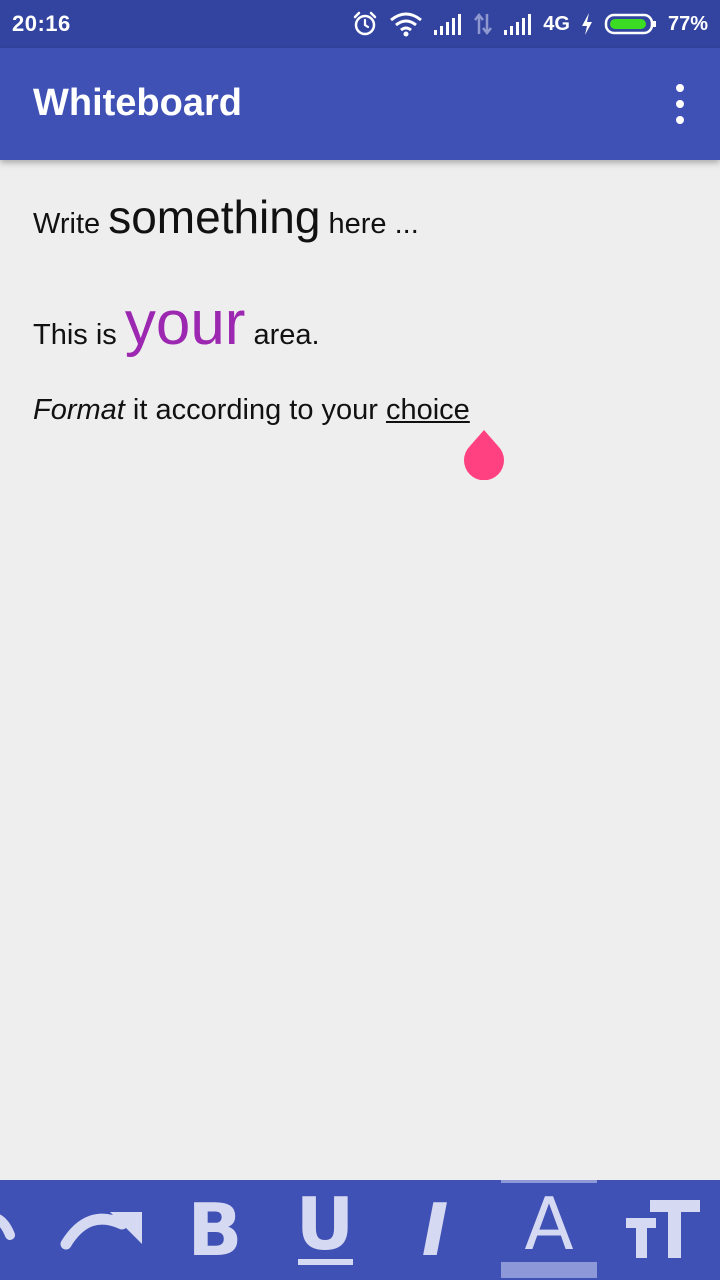 The width and height of the screenshot is (720, 1280). Describe the element at coordinates (365, 23) in the screenshot. I see `alarm-icon` at that location.